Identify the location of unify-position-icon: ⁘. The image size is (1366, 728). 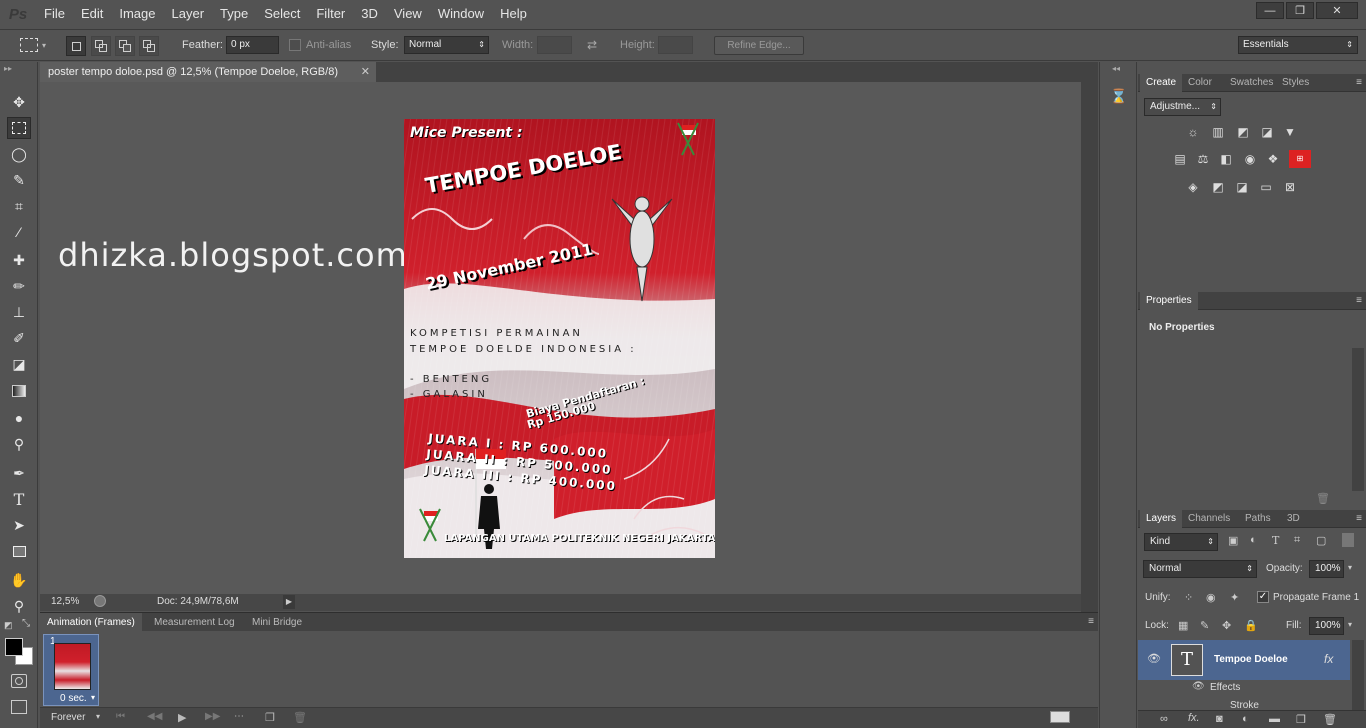
(1188, 597).